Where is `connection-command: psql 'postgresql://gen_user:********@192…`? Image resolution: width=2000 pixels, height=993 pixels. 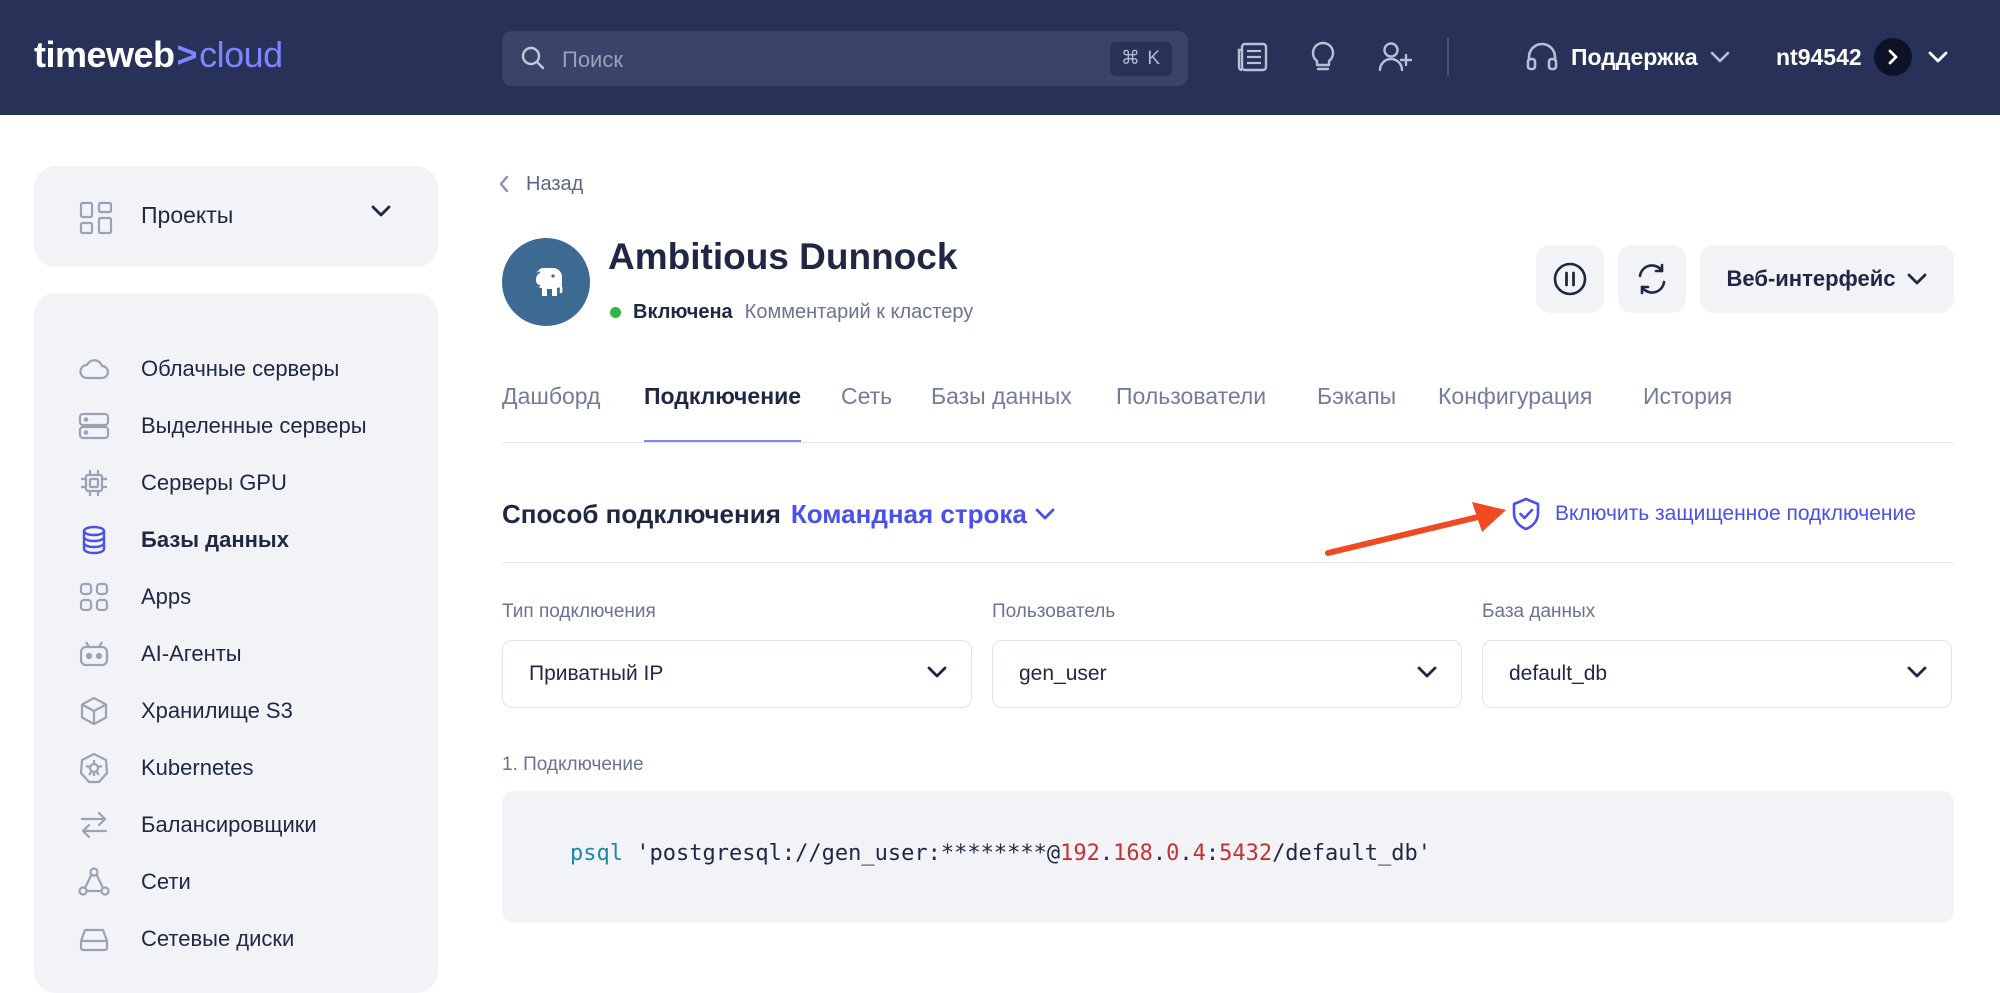
connection-command: psql 'postgresql://gen_user:********@192… is located at coordinates (1001, 853).